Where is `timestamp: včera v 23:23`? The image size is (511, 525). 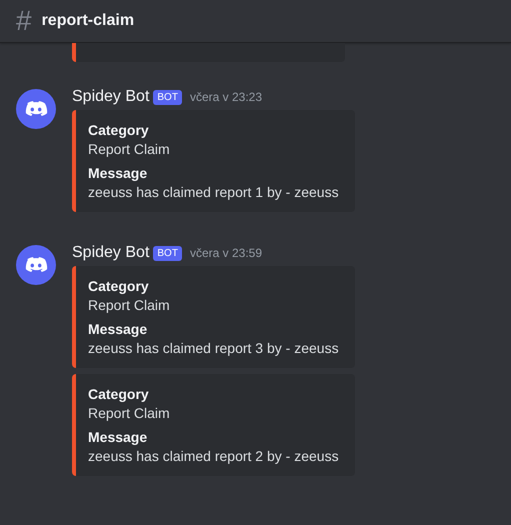
timestamp: včera v 23:23 is located at coordinates (226, 97).